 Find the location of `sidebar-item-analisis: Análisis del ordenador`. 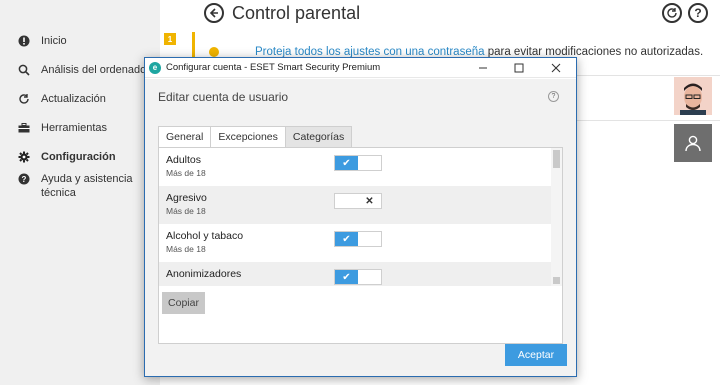

sidebar-item-analisis: Análisis del ordenador is located at coordinates (80, 70).